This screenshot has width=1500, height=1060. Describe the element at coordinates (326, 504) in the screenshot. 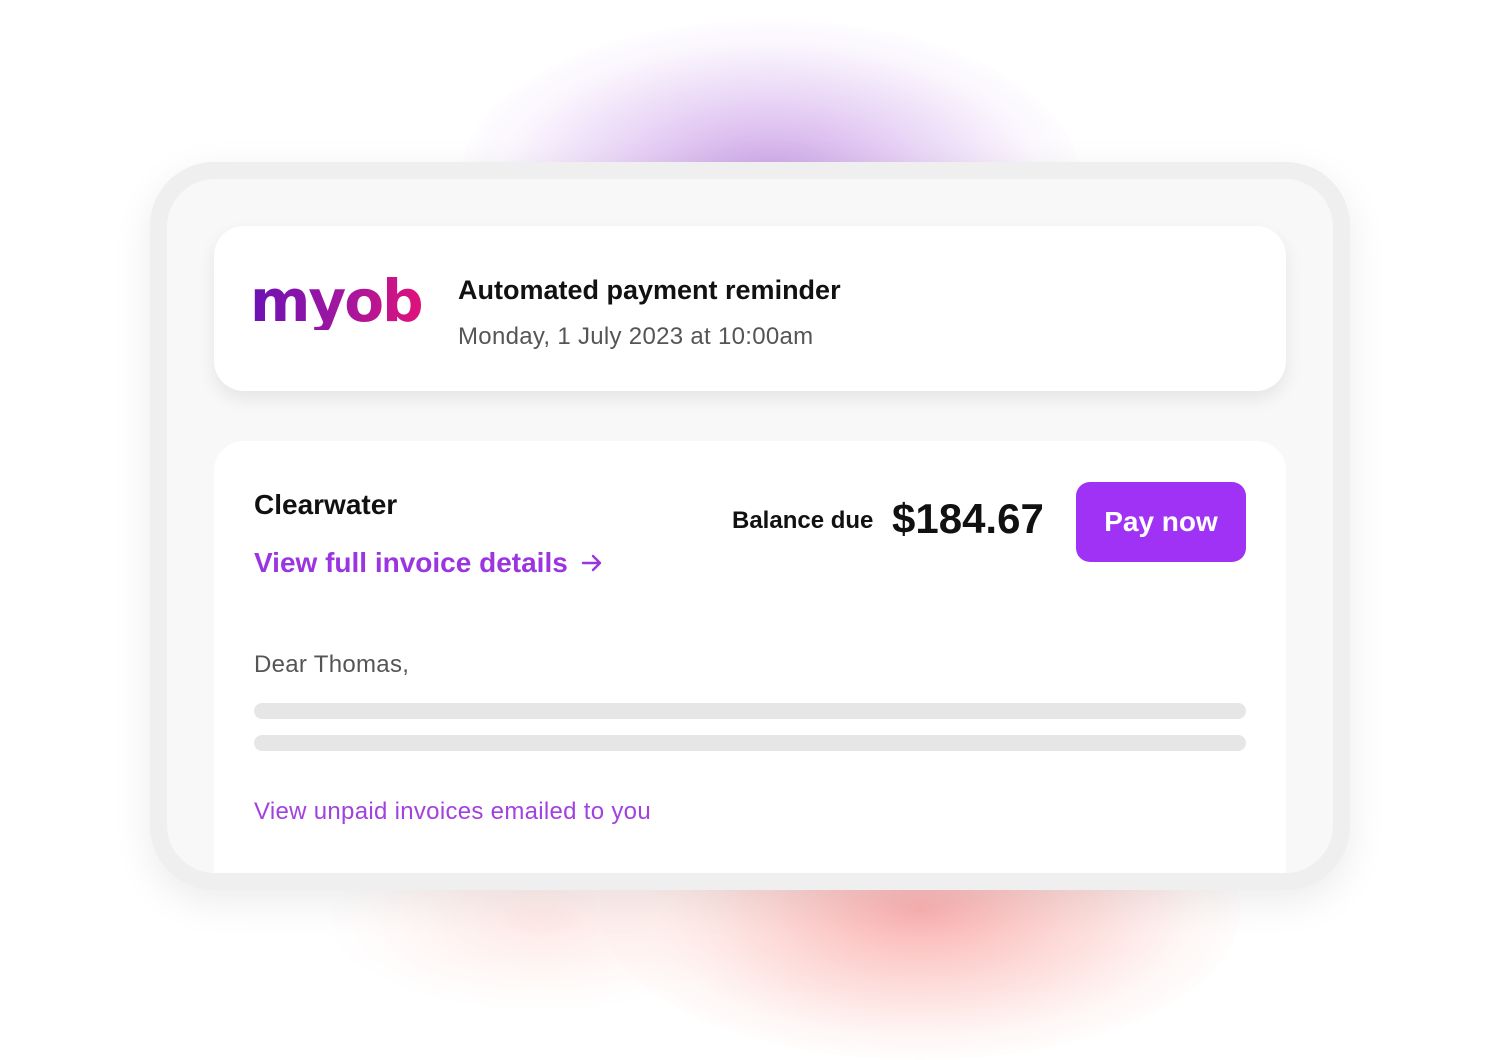

I see `company-name: Clearwater` at that location.